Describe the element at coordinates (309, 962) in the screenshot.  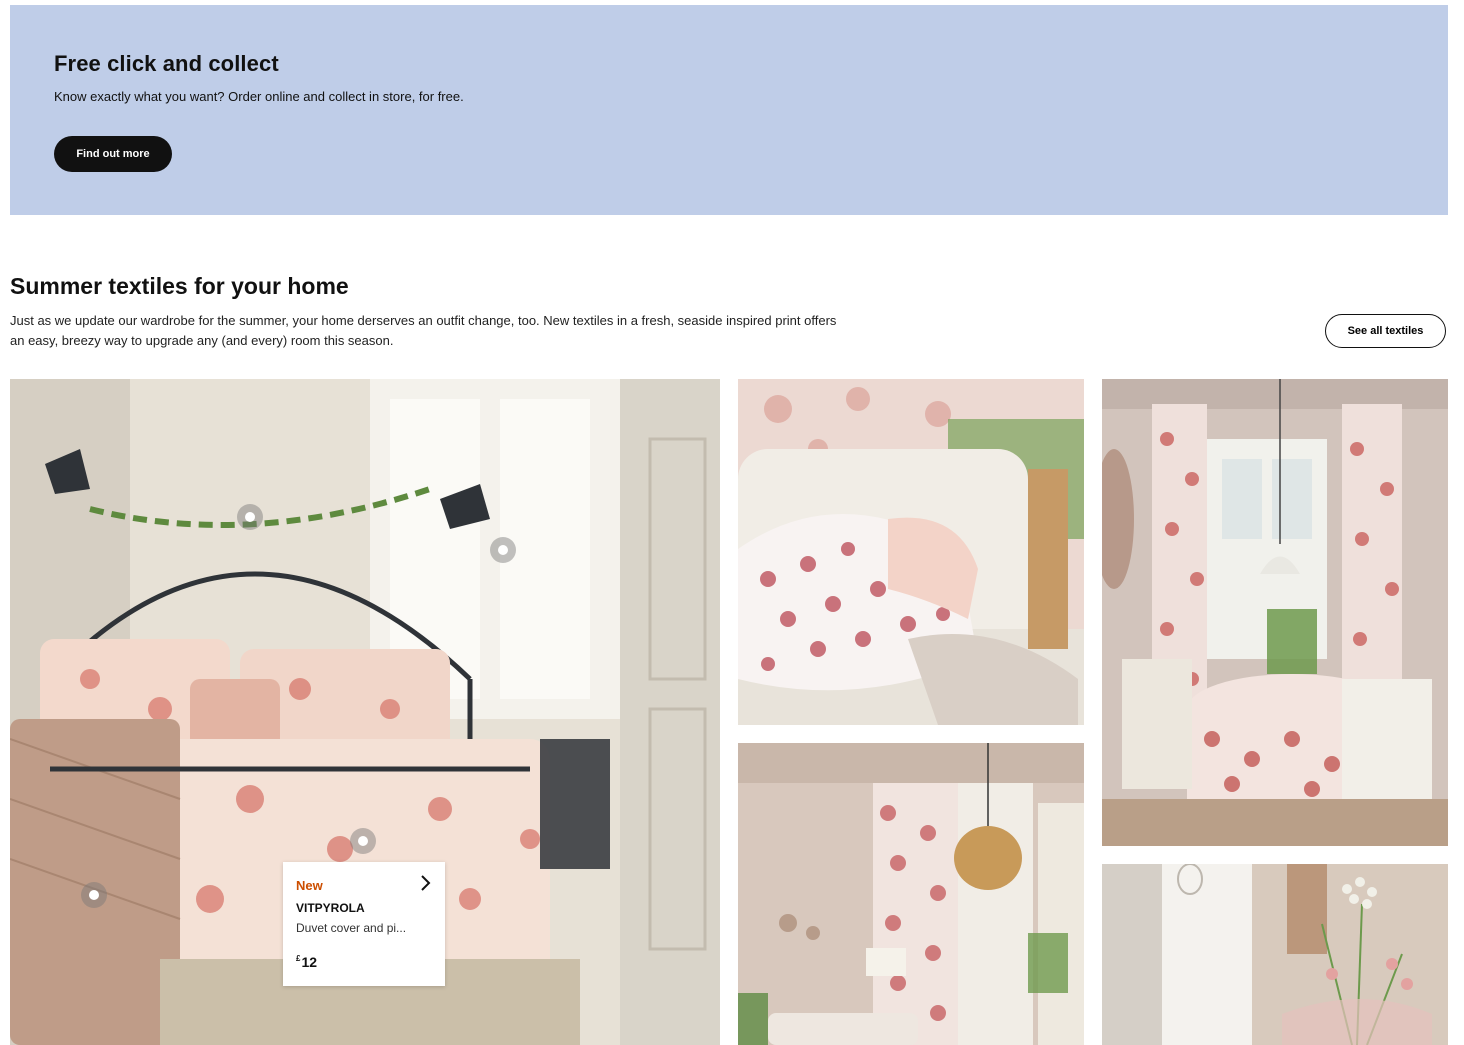
I see `price-value: 12` at that location.